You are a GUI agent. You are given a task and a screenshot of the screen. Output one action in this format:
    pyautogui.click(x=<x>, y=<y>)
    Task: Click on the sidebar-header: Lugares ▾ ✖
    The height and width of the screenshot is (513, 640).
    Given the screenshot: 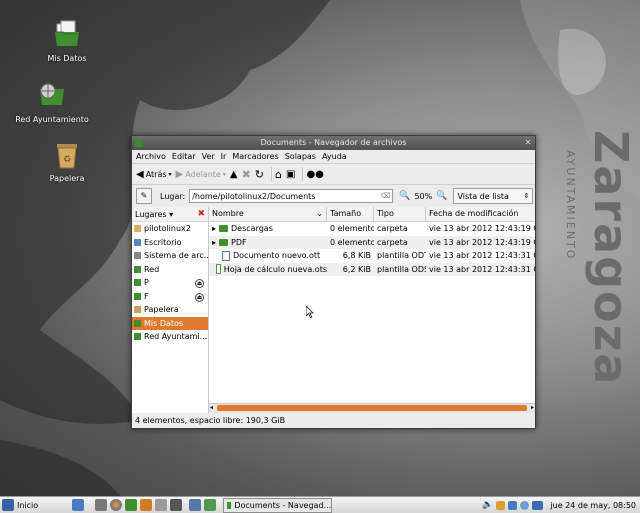 What is the action you would take?
    pyautogui.click(x=170, y=214)
    